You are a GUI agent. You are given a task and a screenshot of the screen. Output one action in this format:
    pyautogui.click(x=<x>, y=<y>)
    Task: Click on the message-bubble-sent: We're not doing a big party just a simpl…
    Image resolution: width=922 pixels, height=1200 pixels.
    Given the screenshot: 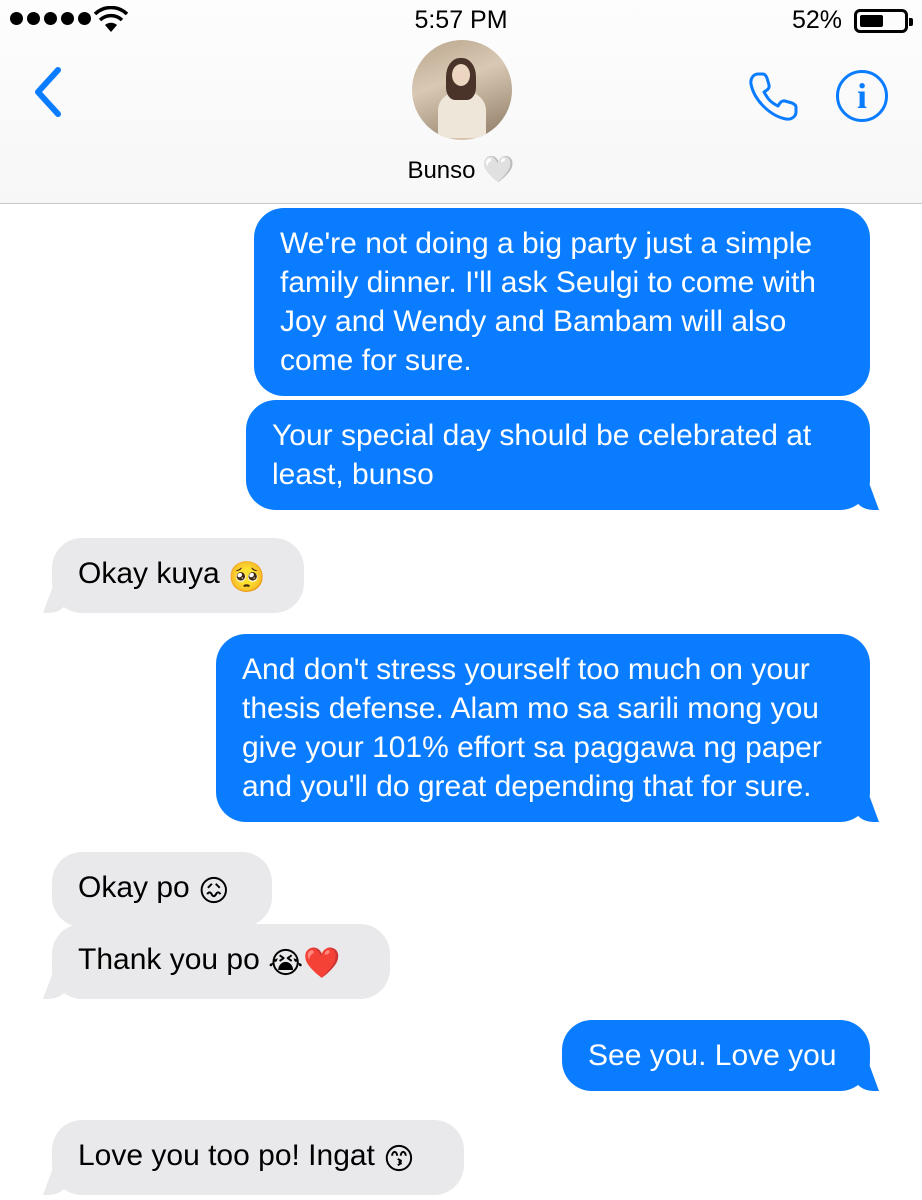 What is the action you would take?
    pyautogui.click(x=562, y=302)
    